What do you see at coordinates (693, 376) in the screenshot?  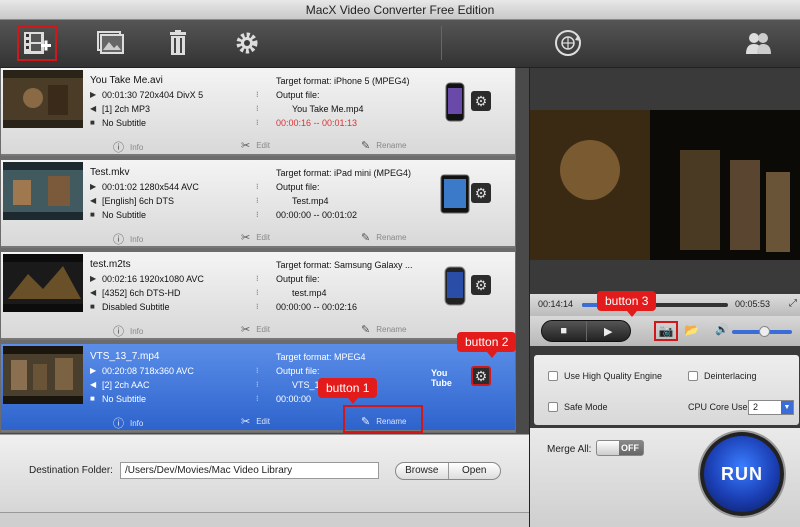 I see `deinterlacing-checkbox` at bounding box center [693, 376].